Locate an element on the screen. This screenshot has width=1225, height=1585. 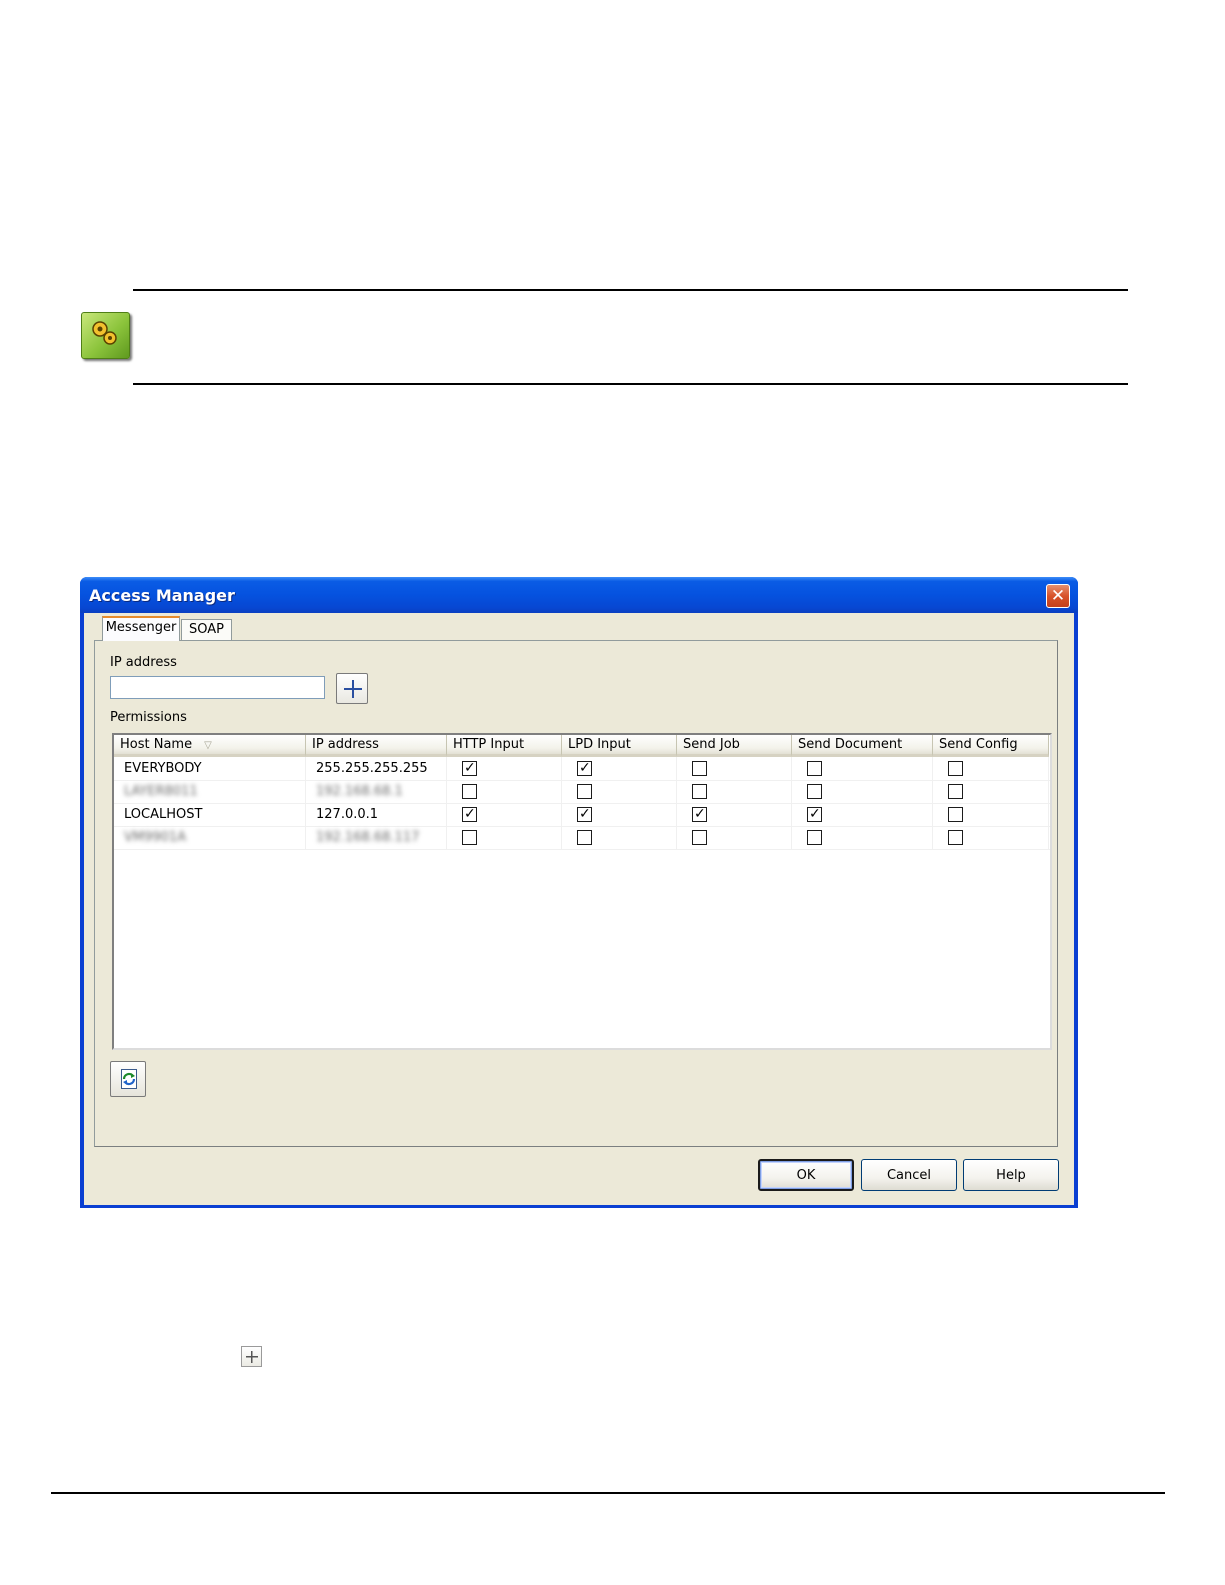
host-name-header-label: Host Name is located at coordinates (156, 744).